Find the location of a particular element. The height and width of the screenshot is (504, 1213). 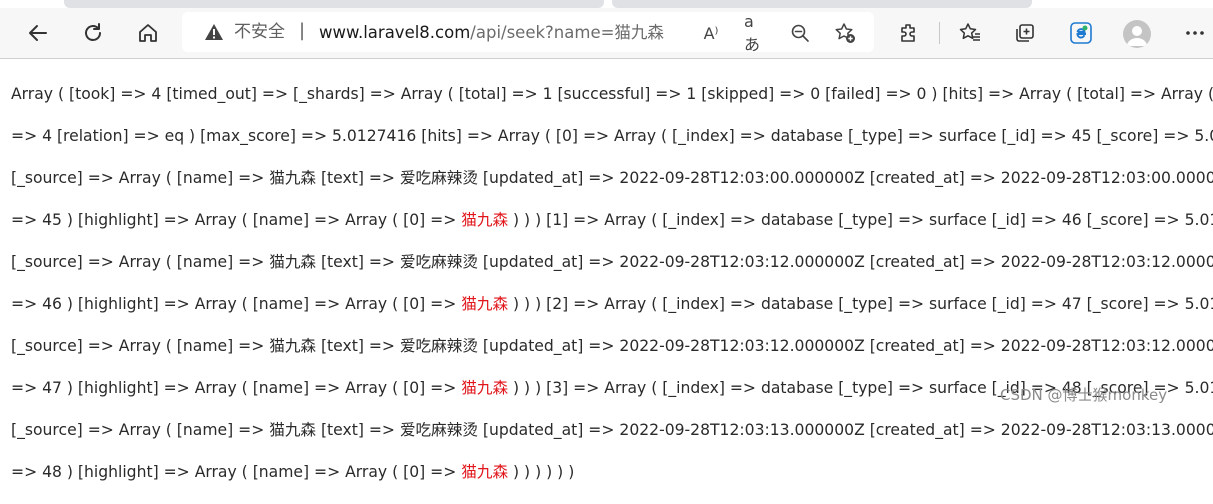

url-text: www.laravel8.com/api/seek?name=猫九森 is located at coordinates (491, 33).